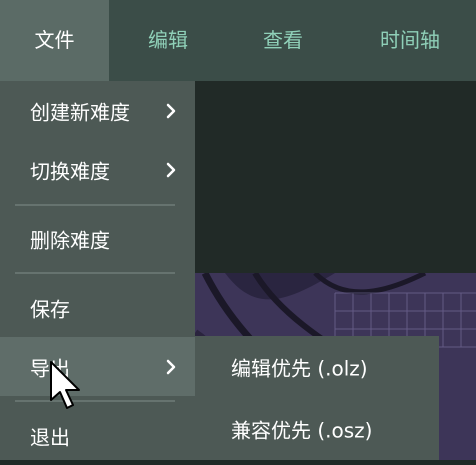  What do you see at coordinates (410, 40) in the screenshot?
I see `tab-timeline: 时间轴` at bounding box center [410, 40].